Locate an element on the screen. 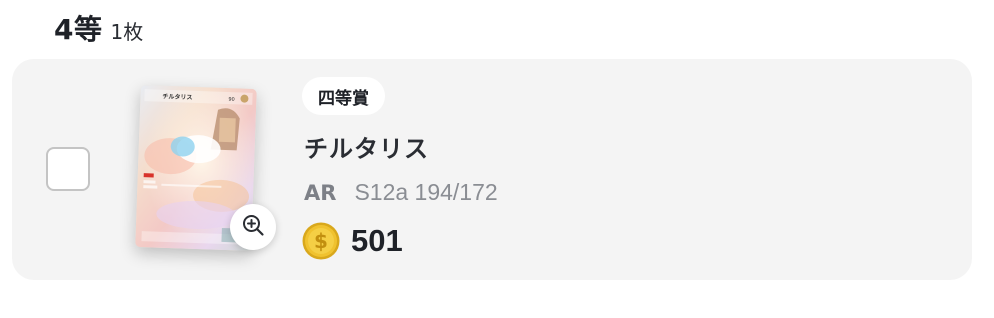 The image size is (994, 318). card-rarity: AR is located at coordinates (320, 193).